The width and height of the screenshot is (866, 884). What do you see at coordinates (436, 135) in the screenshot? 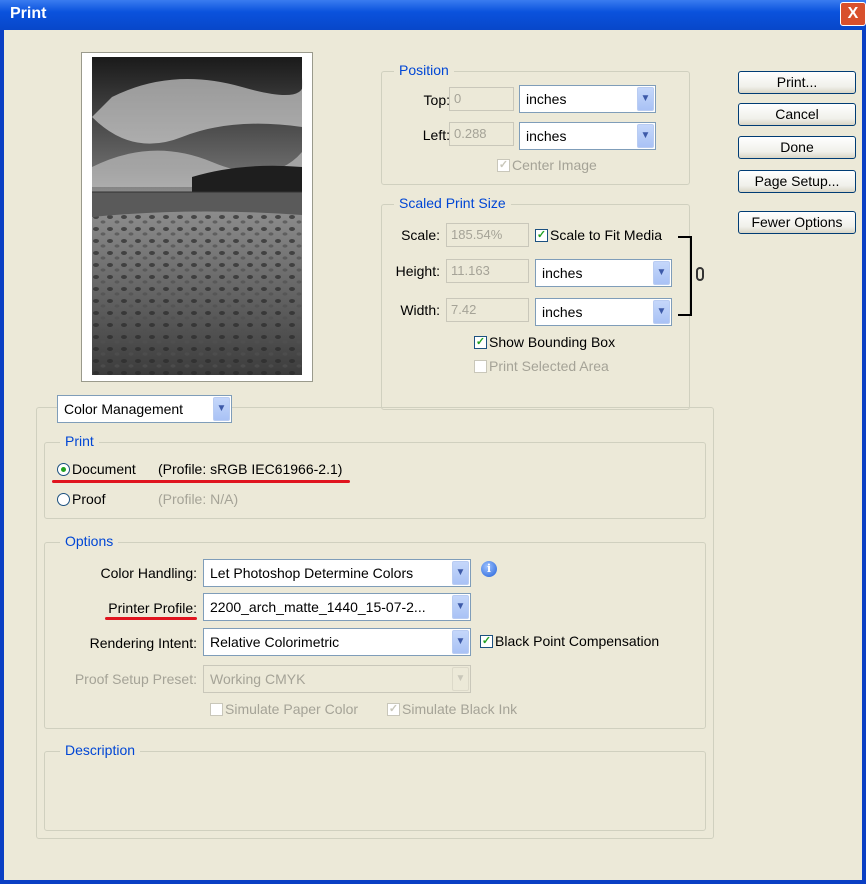
I see `left-label: Left:` at bounding box center [436, 135].